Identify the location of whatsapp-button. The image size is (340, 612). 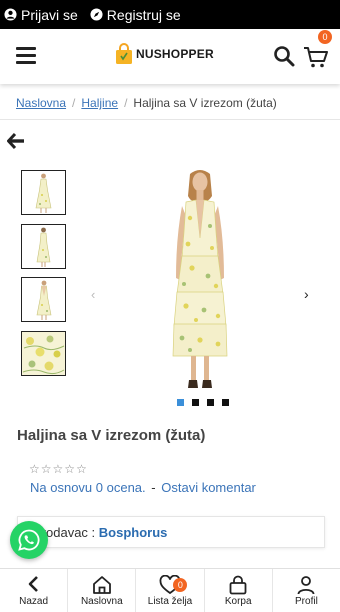
(29, 540).